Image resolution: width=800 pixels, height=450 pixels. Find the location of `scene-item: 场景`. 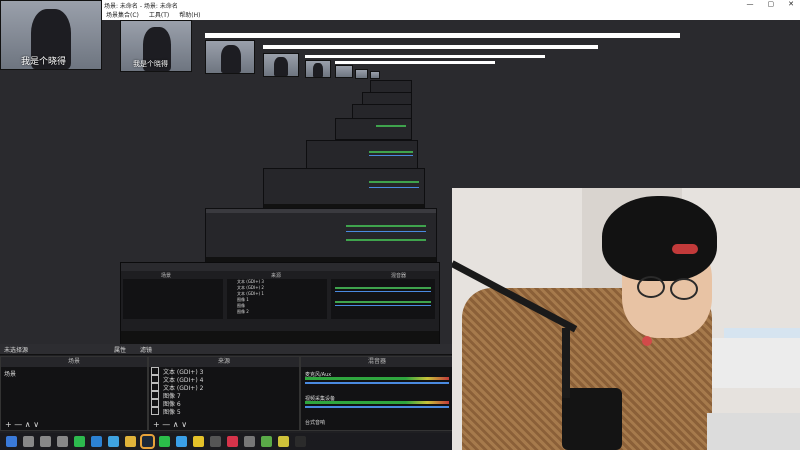

scene-item: 场景 is located at coordinates (74, 373).